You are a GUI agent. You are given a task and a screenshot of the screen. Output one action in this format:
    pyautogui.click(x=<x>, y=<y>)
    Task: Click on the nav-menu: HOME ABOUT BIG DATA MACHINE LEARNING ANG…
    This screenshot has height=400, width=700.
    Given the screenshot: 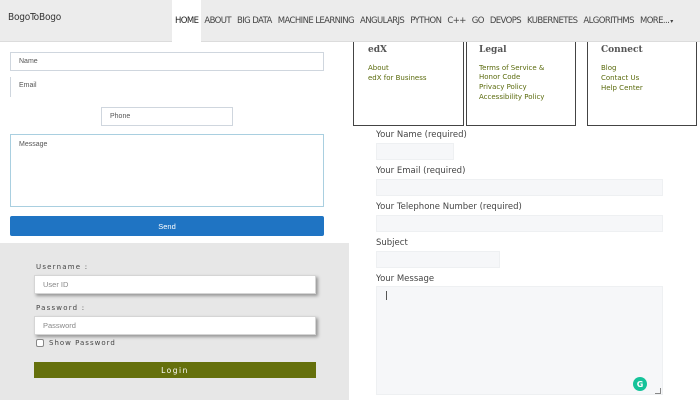 What is the action you would take?
    pyautogui.click(x=424, y=21)
    